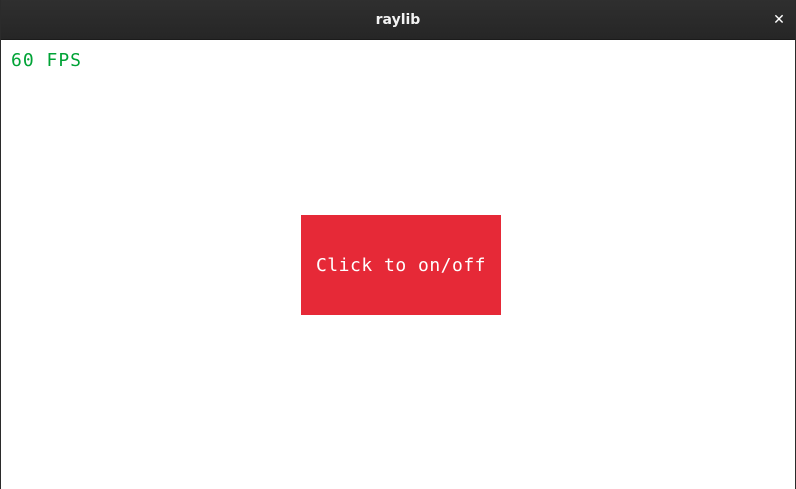  I want to click on fps-counter: 60 FPS, so click(47, 60).